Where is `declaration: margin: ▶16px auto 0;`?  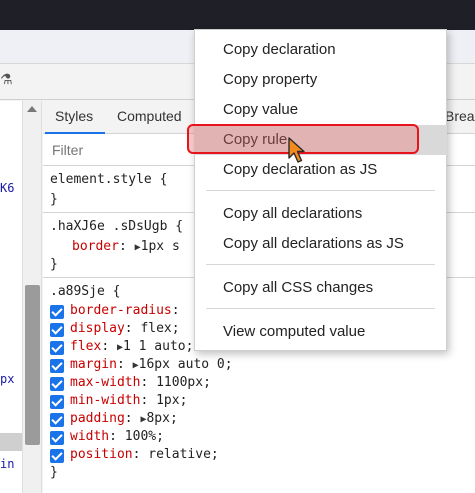
declaration: margin: ▶16px auto 0; is located at coordinates (151, 364).